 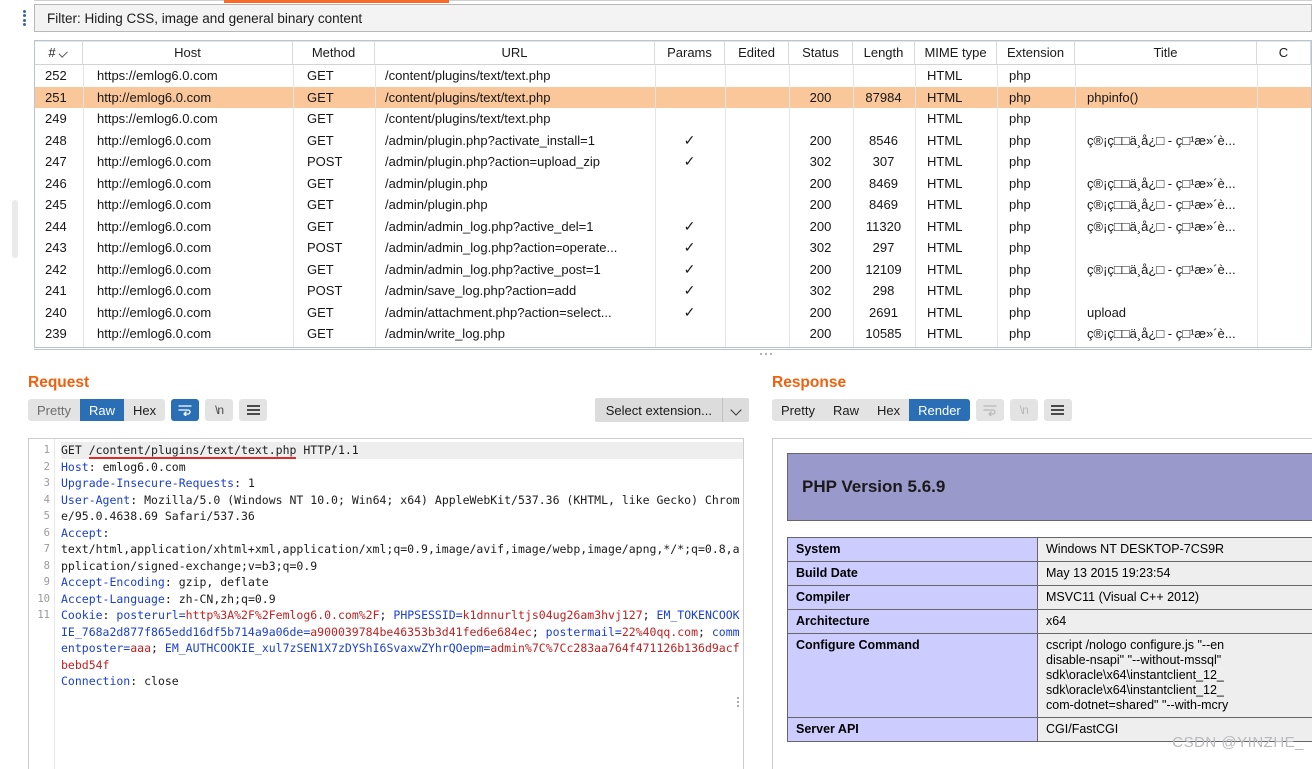 What do you see at coordinates (219, 410) in the screenshot?
I see `newline-icon: \n` at bounding box center [219, 410].